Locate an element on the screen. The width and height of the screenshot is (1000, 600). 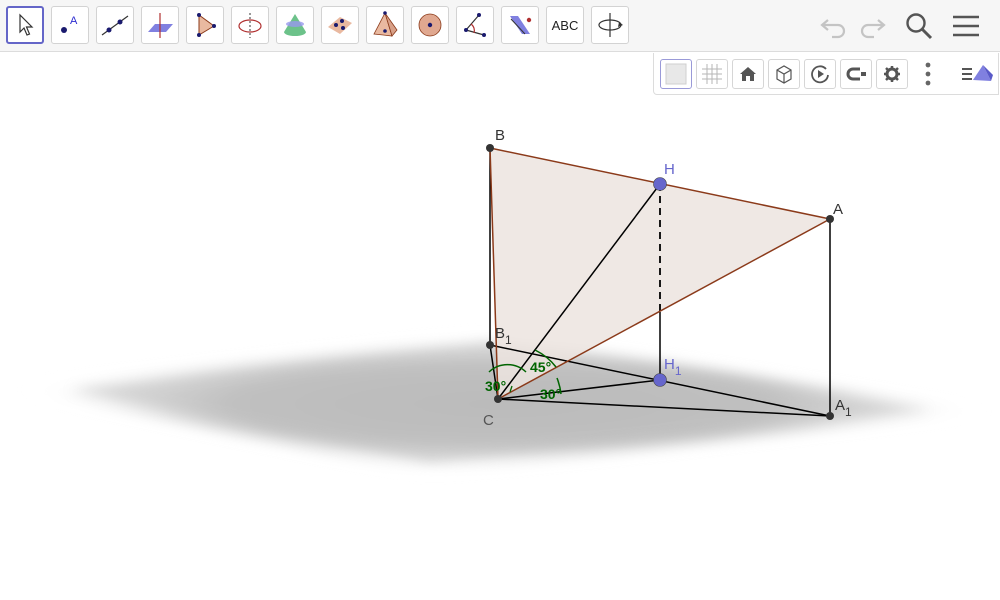
line-tool-icon is located at coordinates (115, 25).